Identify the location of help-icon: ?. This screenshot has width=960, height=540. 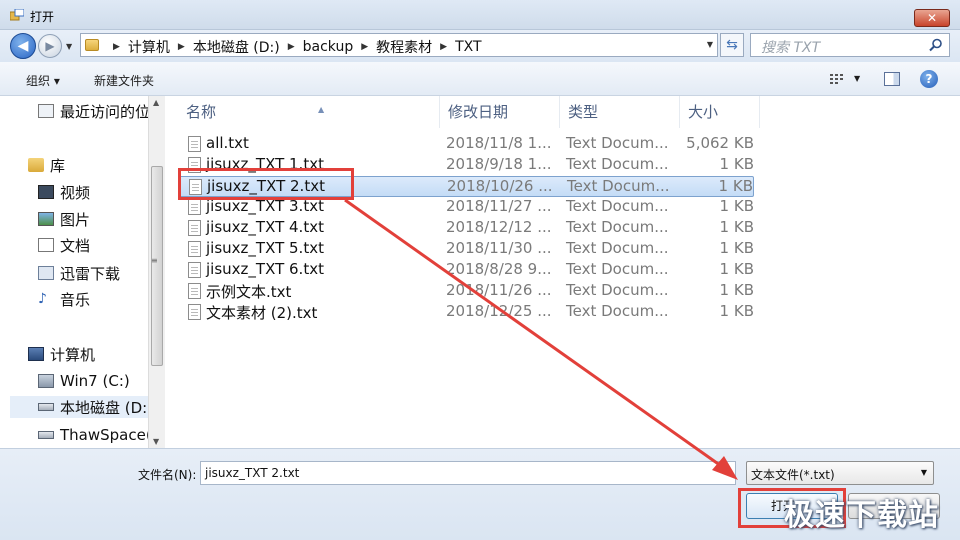
(929, 79).